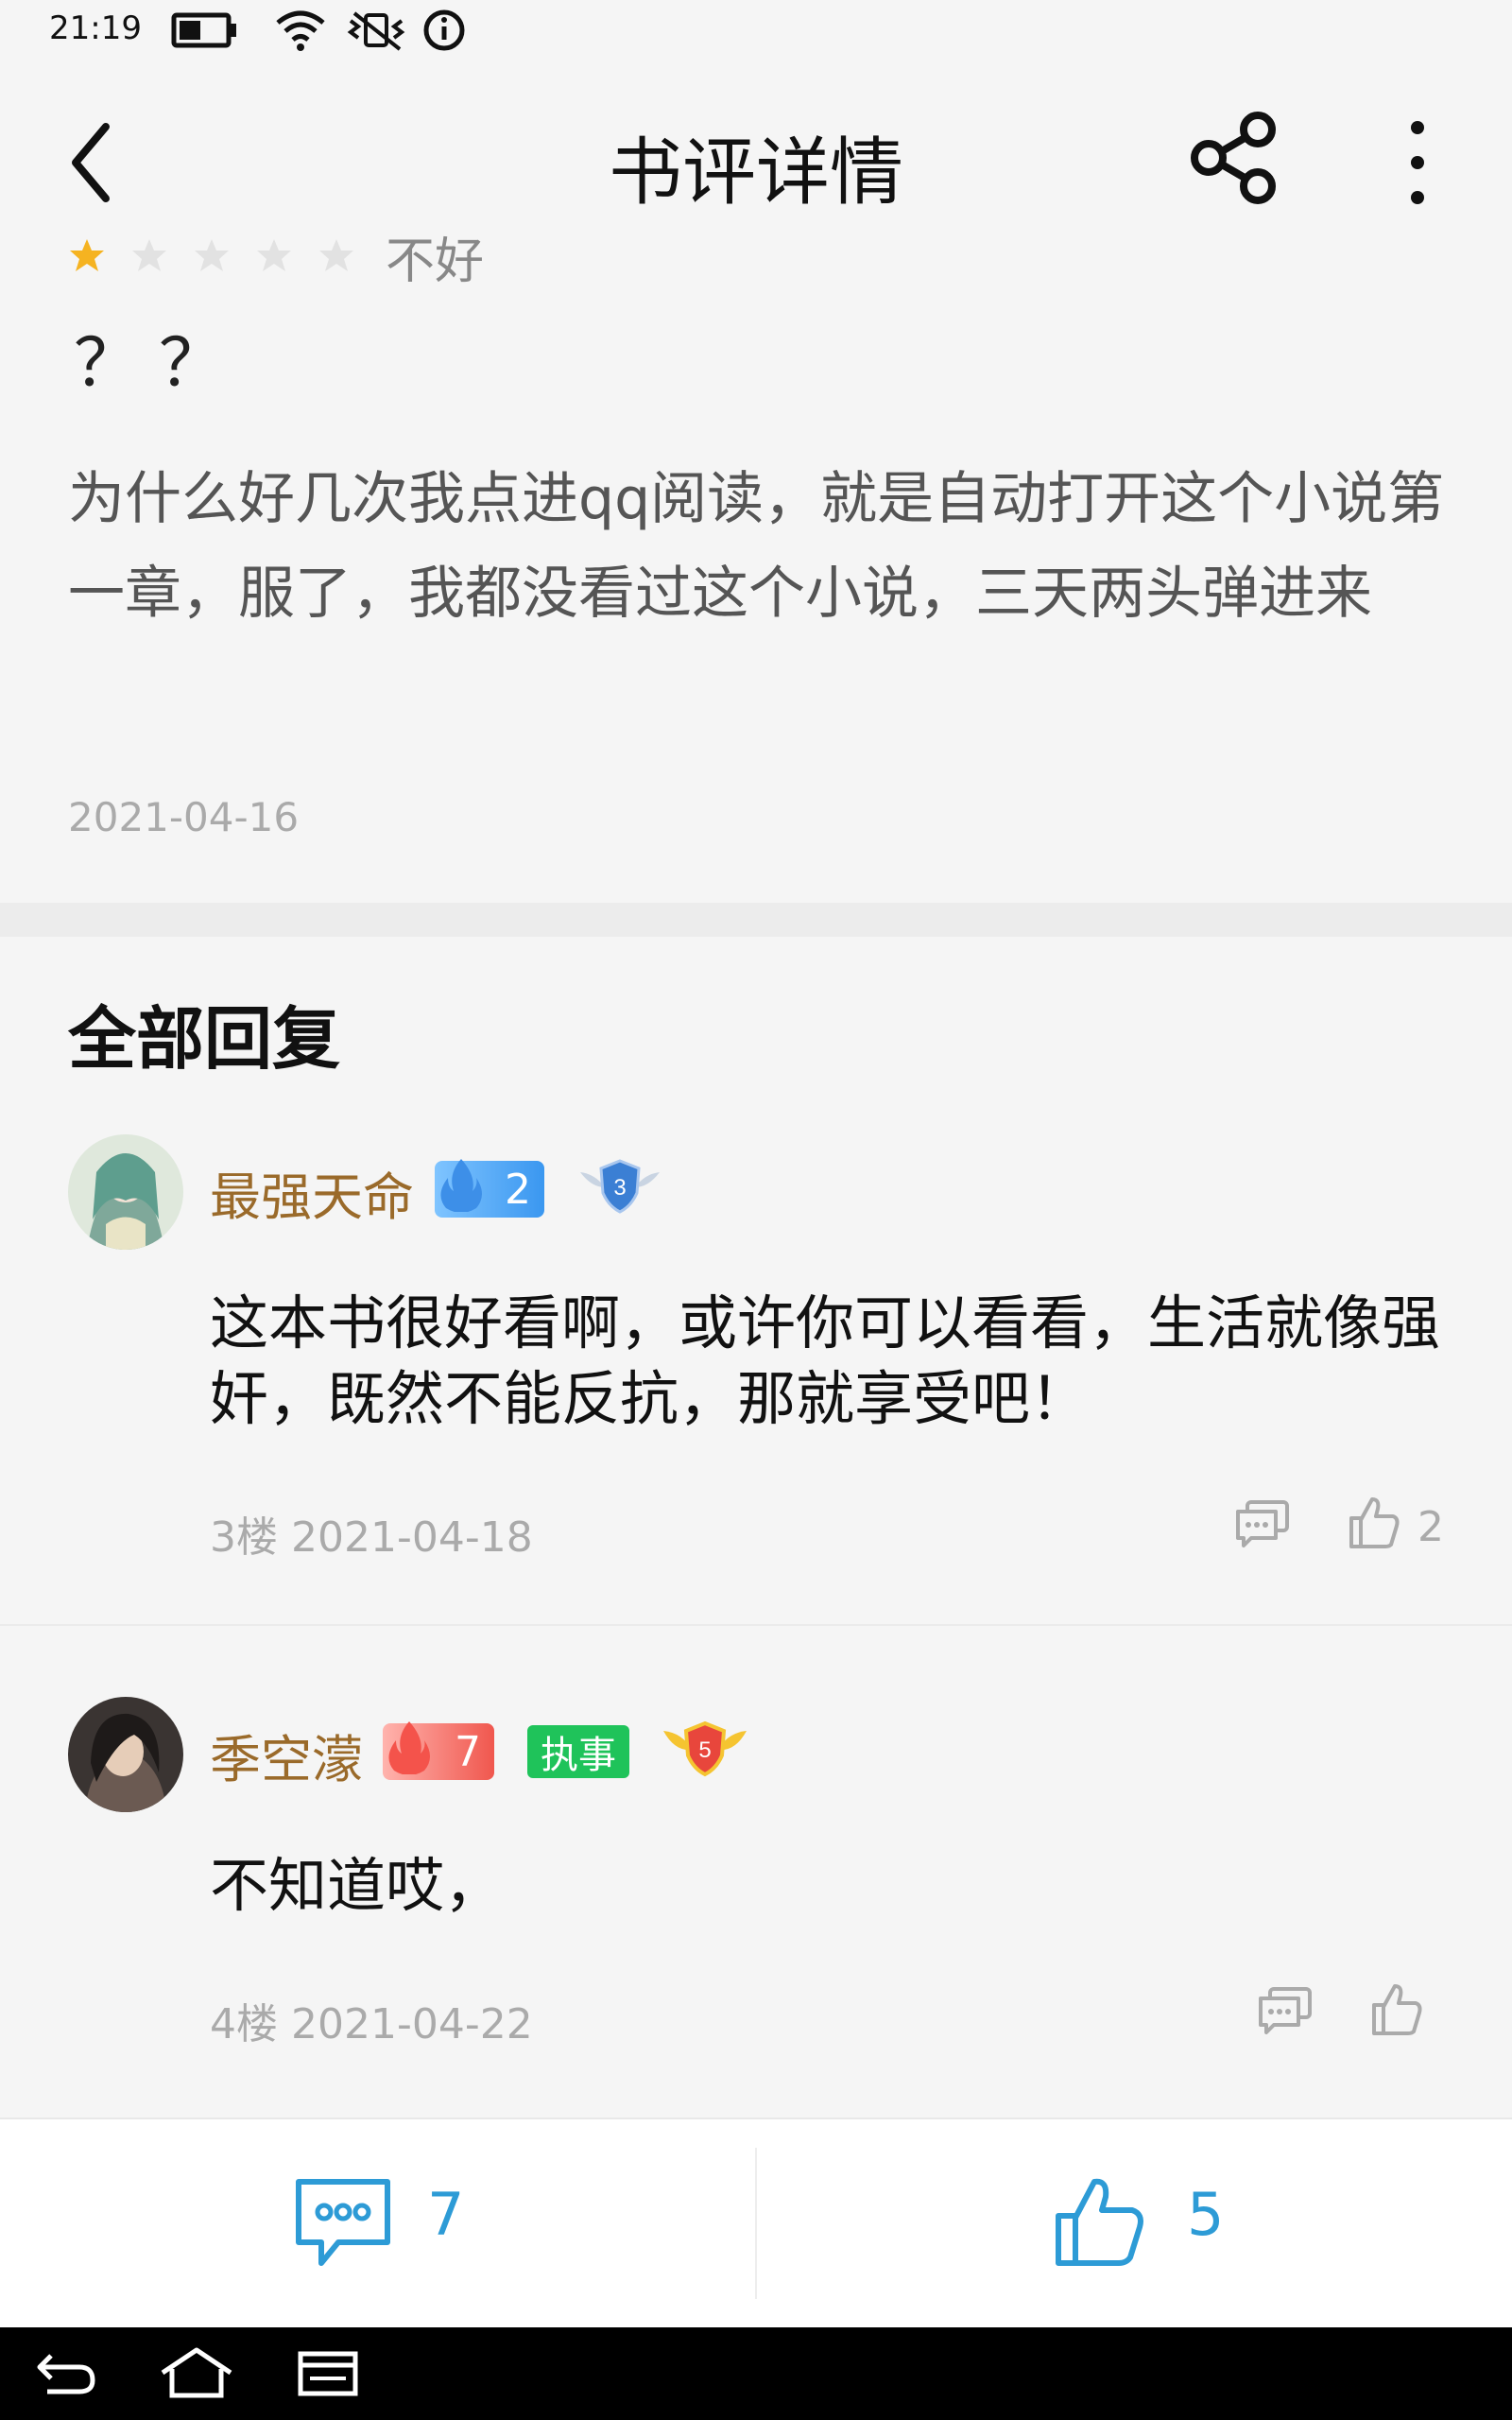 The height and width of the screenshot is (2420, 1512). I want to click on wifi-icon, so click(300, 30).